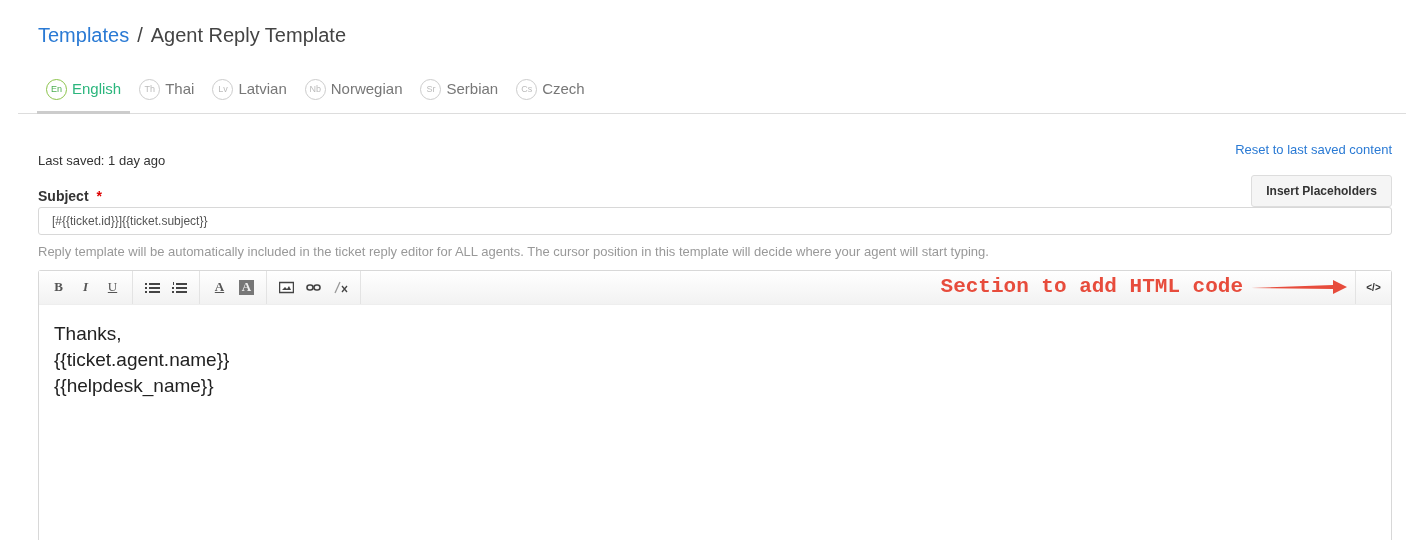 The height and width of the screenshot is (550, 1406). What do you see at coordinates (514, 252) in the screenshot?
I see `hint-text: Reply template will be automatically included in the ticket reply editor for ALL agents. The cursor position in this template will decide where your agent will start typing.` at bounding box center [514, 252].